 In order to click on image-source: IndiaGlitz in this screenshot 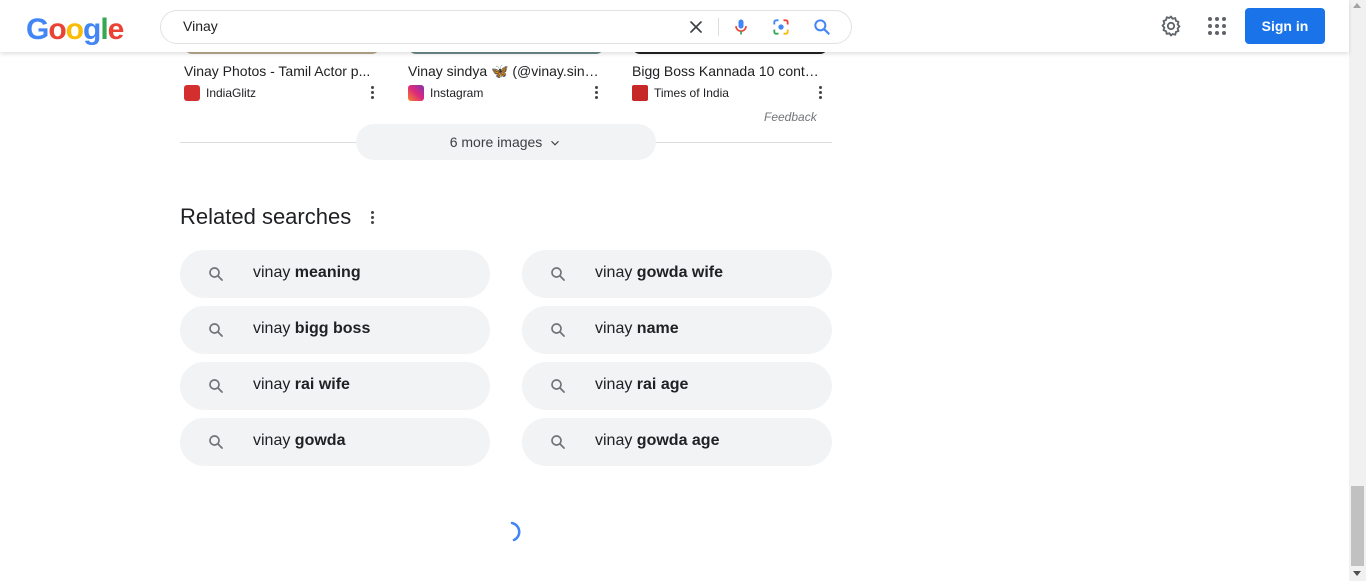, I will do `click(284, 93)`.